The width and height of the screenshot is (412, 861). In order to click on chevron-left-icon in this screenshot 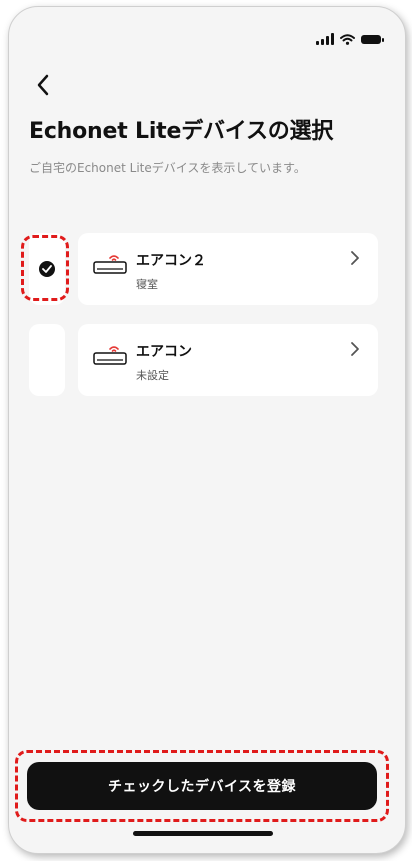, I will do `click(43, 85)`.